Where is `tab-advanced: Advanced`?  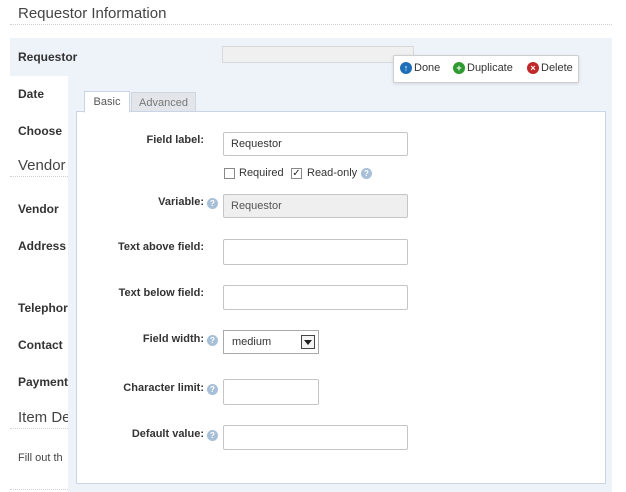
tab-advanced: Advanced is located at coordinates (163, 102).